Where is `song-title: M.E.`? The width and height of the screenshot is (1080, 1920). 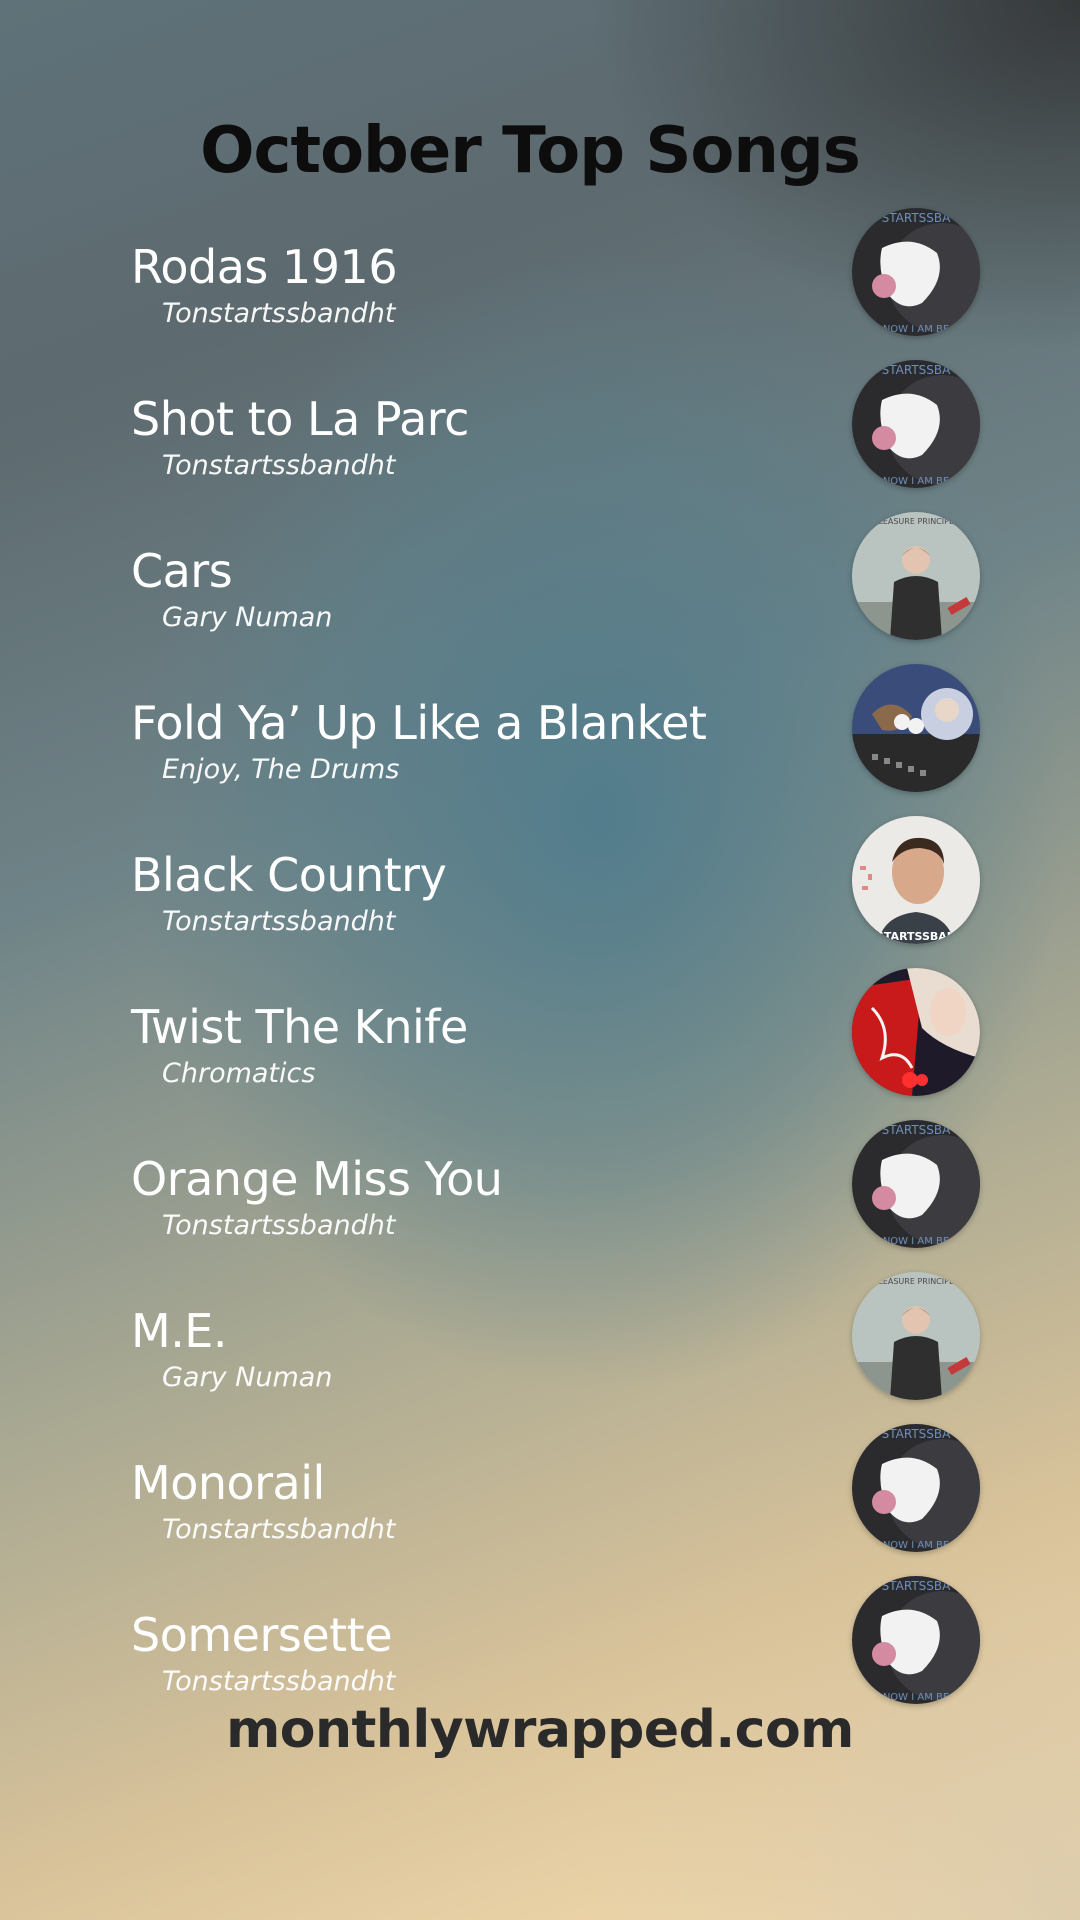 song-title: M.E. is located at coordinates (179, 1331).